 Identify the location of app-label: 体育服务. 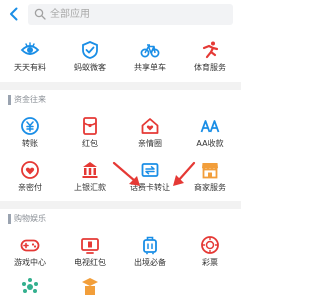
(210, 67).